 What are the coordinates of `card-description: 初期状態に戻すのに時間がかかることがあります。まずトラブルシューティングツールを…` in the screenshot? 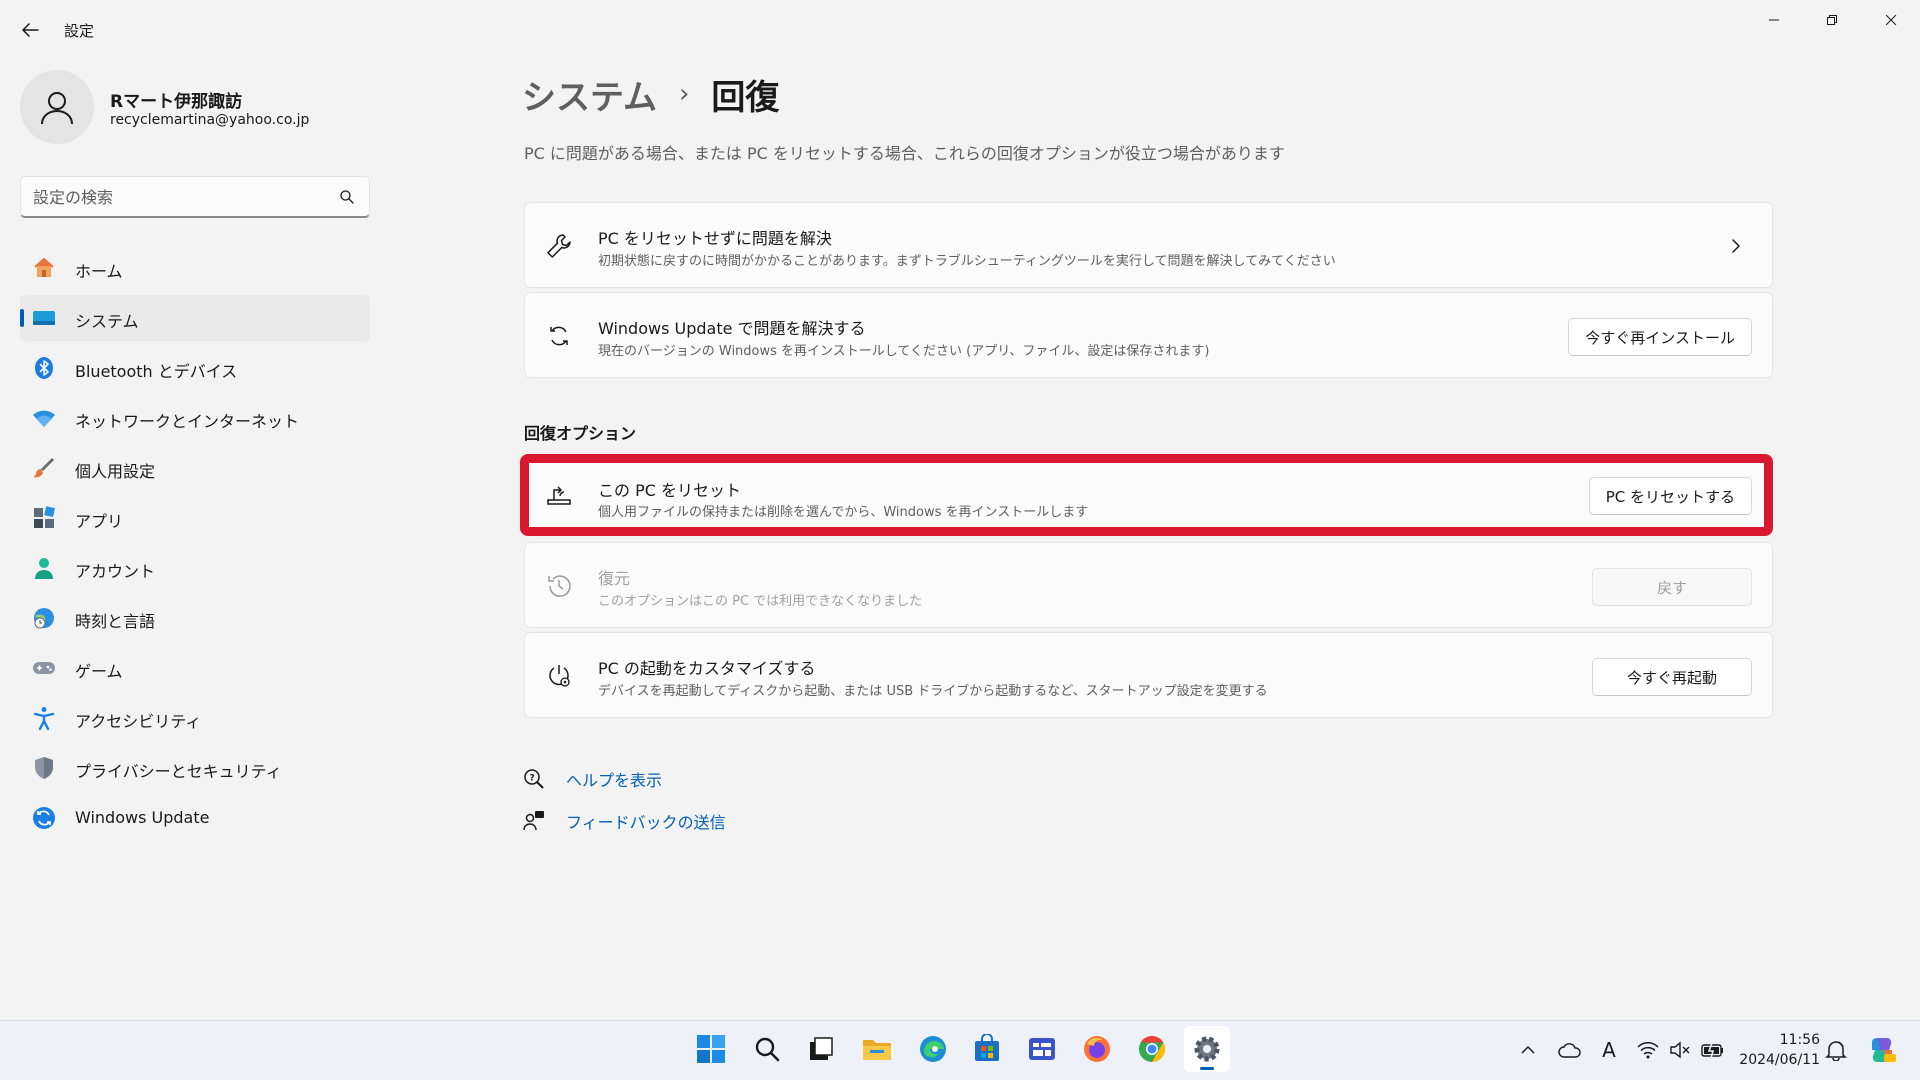 It's located at (967, 261).